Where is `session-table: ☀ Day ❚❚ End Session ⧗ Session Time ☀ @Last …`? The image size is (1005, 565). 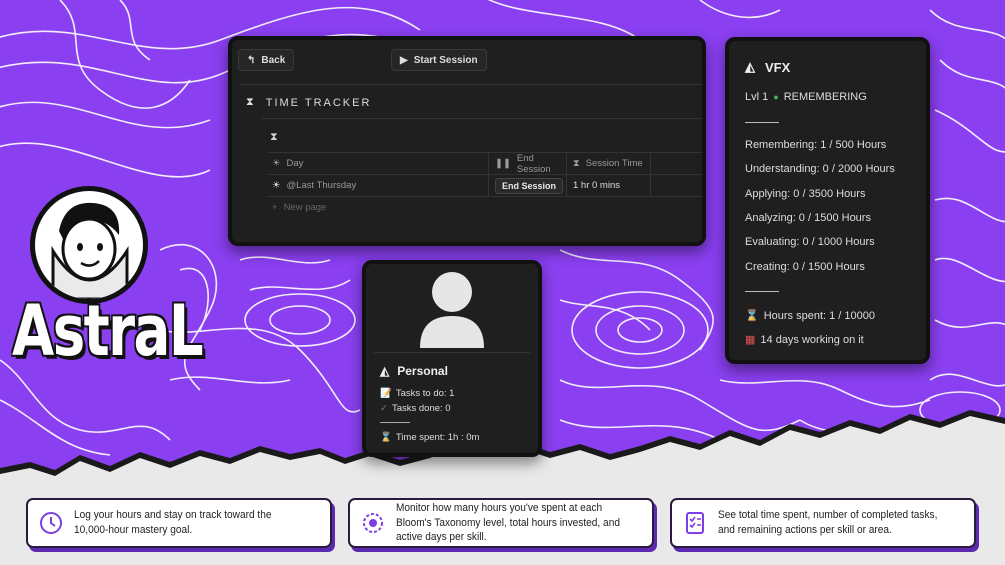
session-table: ☀ Day ❚❚ End Session ⧗ Session Time ☀ @Last … is located at coordinates (485, 185).